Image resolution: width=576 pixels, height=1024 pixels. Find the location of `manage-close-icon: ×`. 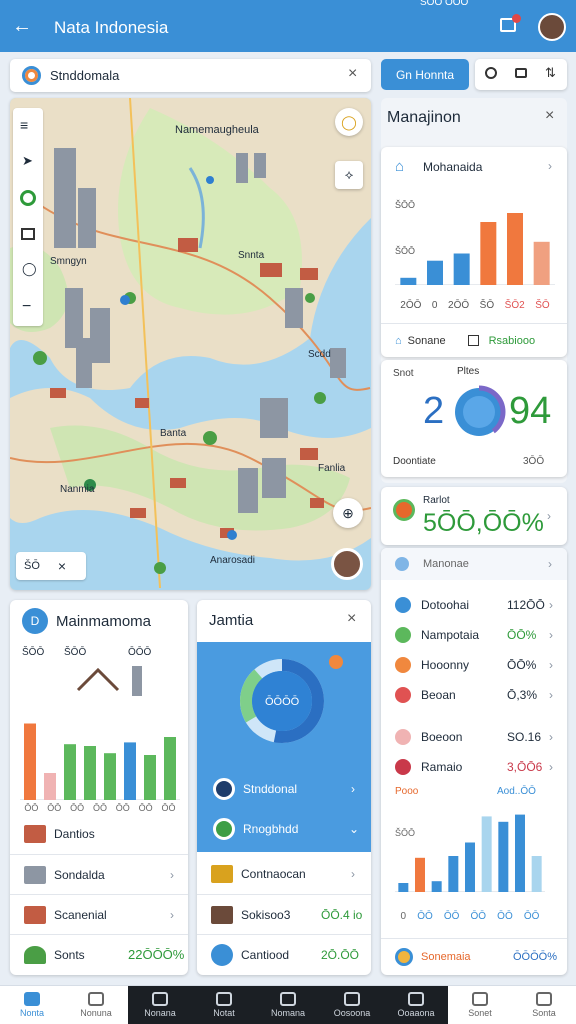

manage-close-icon: × is located at coordinates (549, 116).